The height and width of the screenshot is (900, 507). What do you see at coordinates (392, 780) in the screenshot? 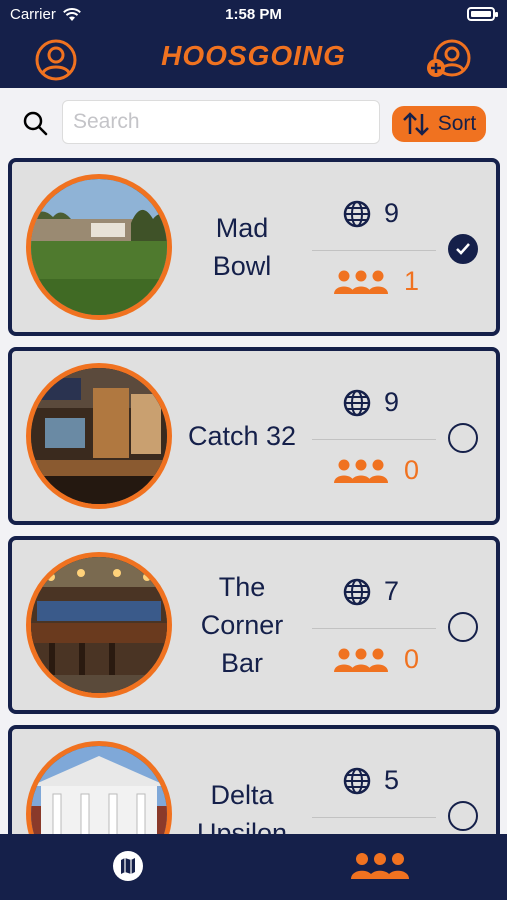
I see `global-count-value: 5` at bounding box center [392, 780].